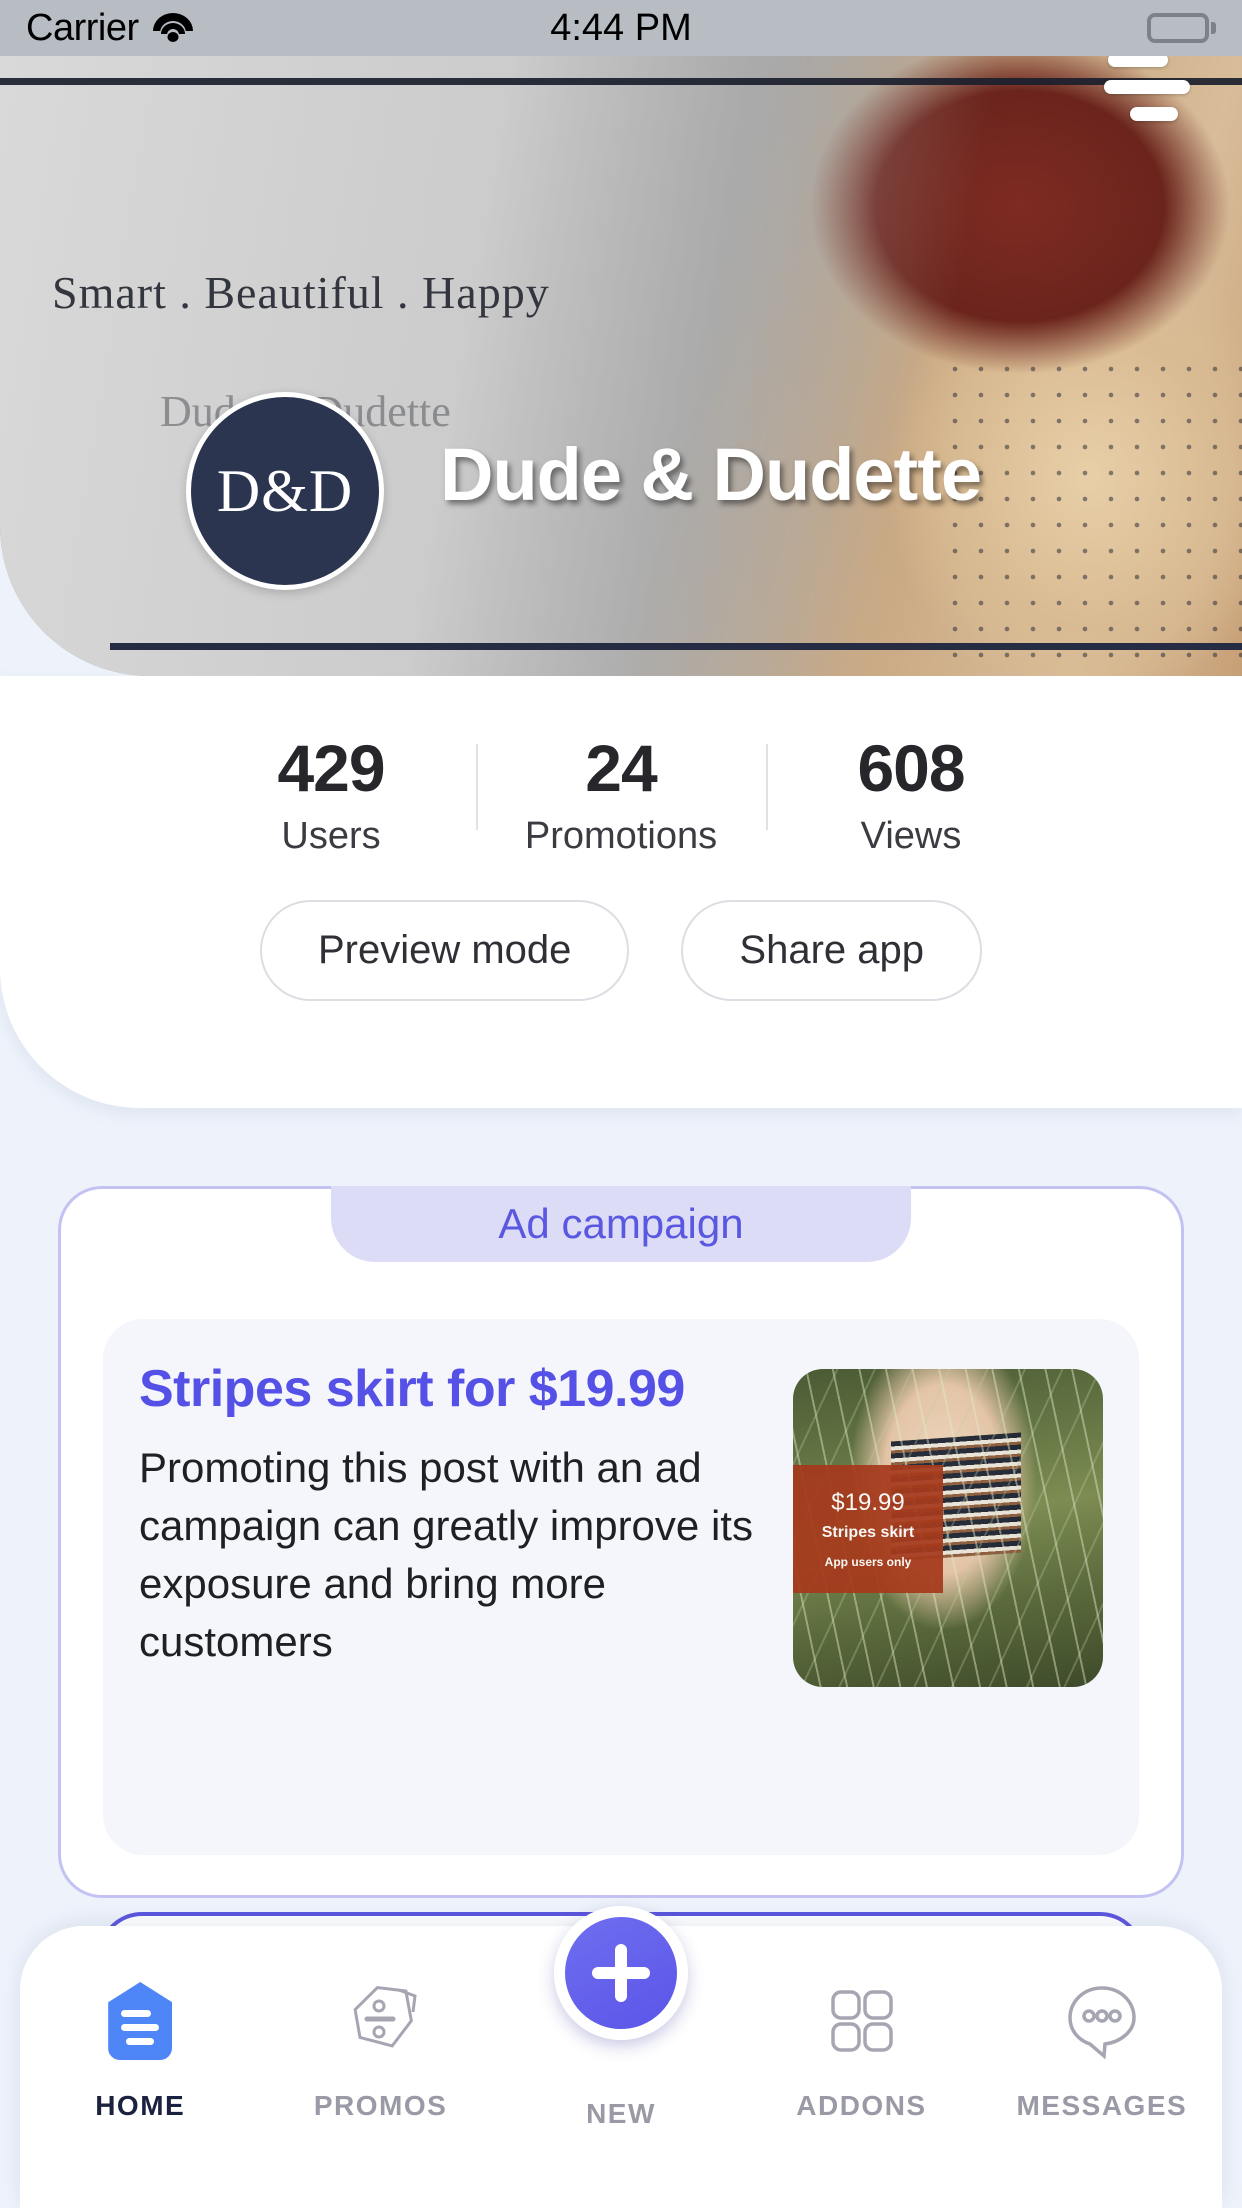 The height and width of the screenshot is (2208, 1242). I want to click on stat-value: 429, so click(331, 768).